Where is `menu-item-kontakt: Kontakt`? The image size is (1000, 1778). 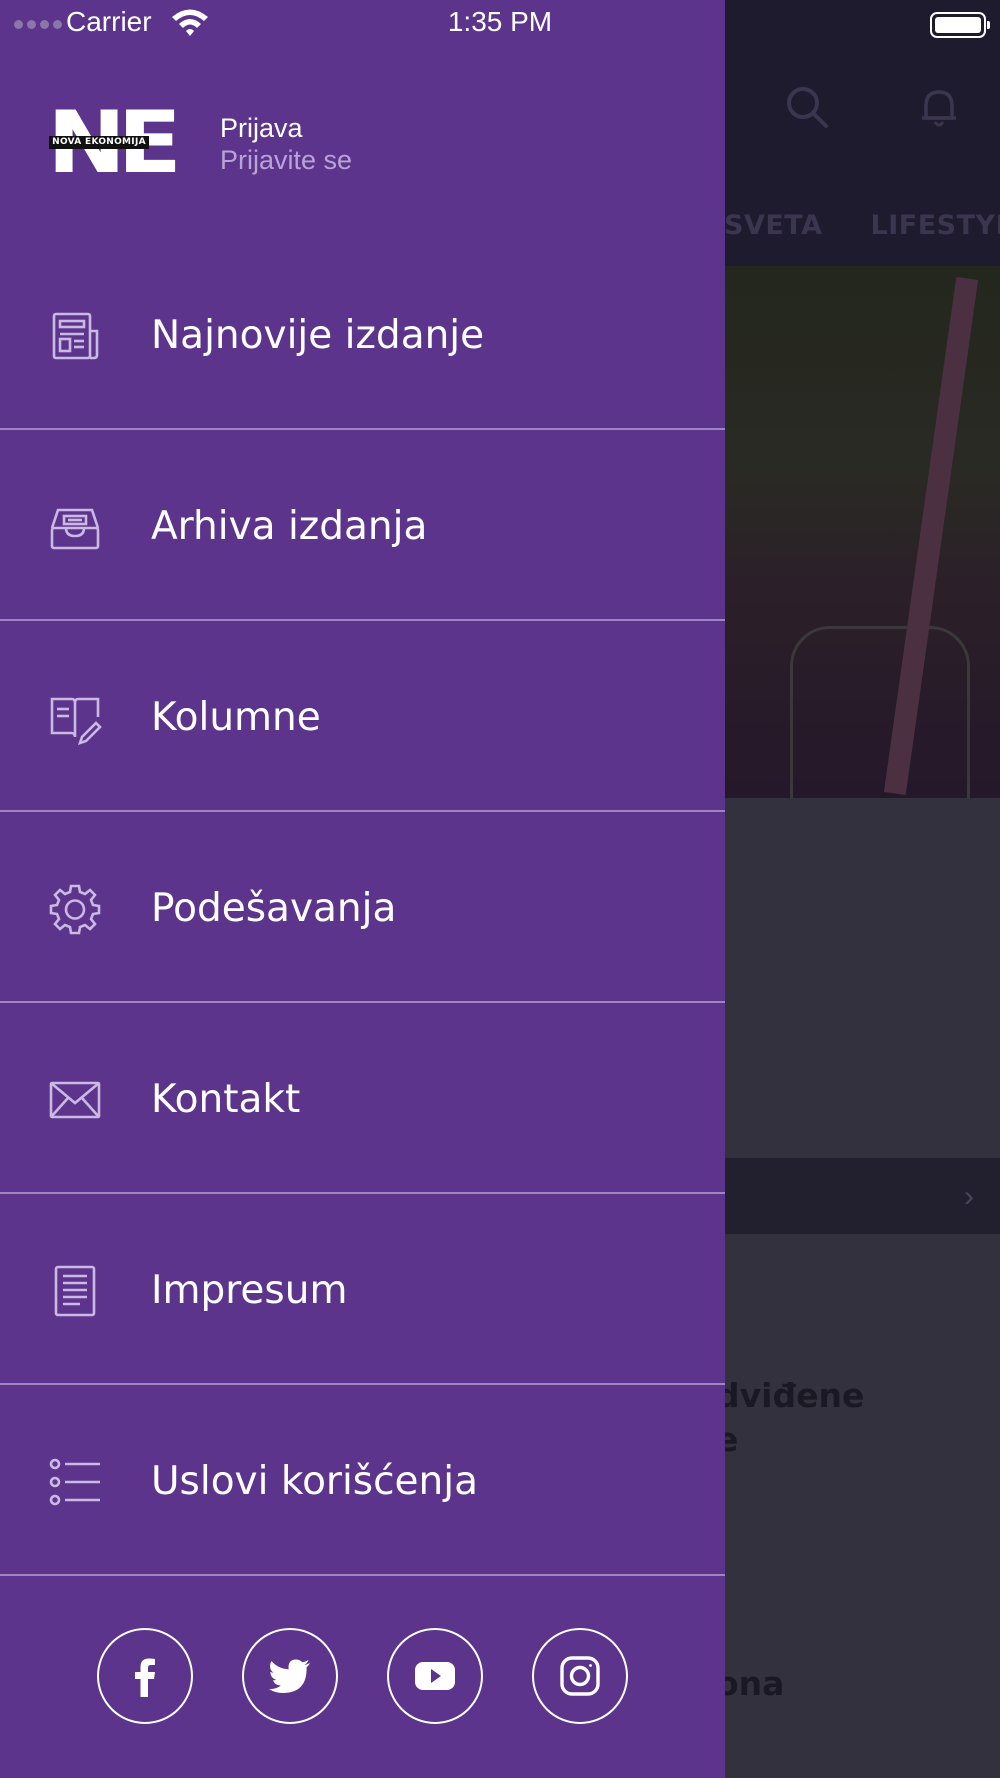
menu-item-kontakt: Kontakt is located at coordinates (362, 1098).